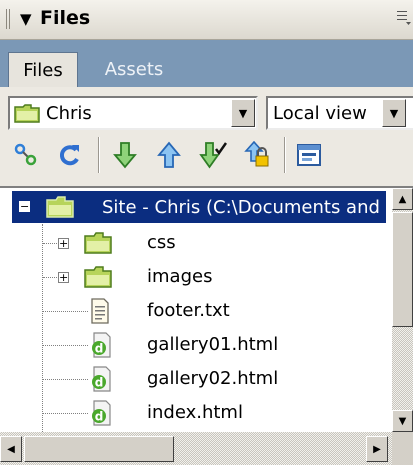 Image resolution: width=413 pixels, height=465 pixels. I want to click on expand-collapse-button, so click(309, 155).